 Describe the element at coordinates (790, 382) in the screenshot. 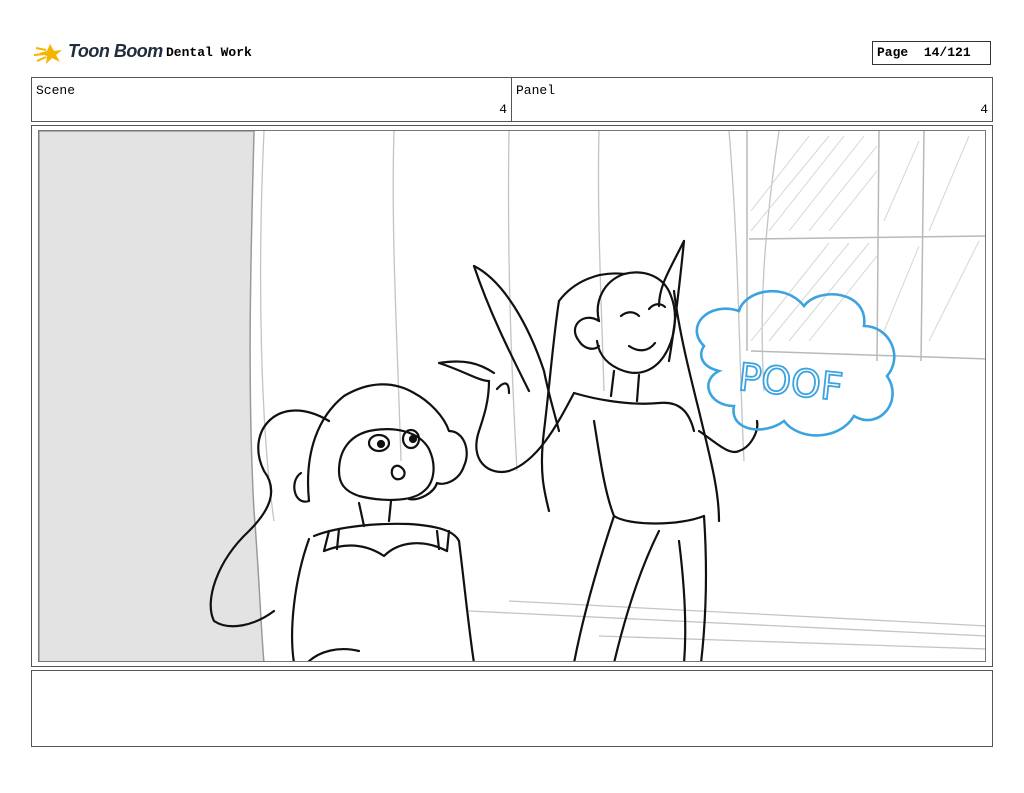

I see `poof-text: POOF` at that location.